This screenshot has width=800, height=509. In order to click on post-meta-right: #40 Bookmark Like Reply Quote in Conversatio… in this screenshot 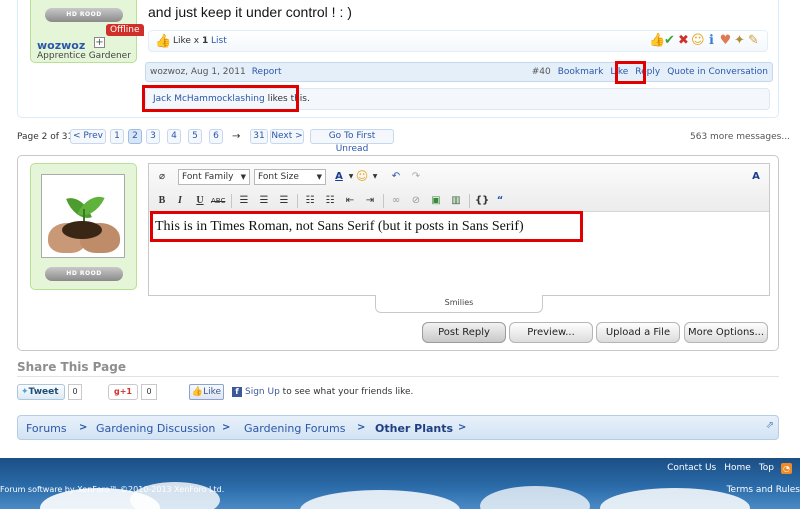, I will do `click(646, 72)`.